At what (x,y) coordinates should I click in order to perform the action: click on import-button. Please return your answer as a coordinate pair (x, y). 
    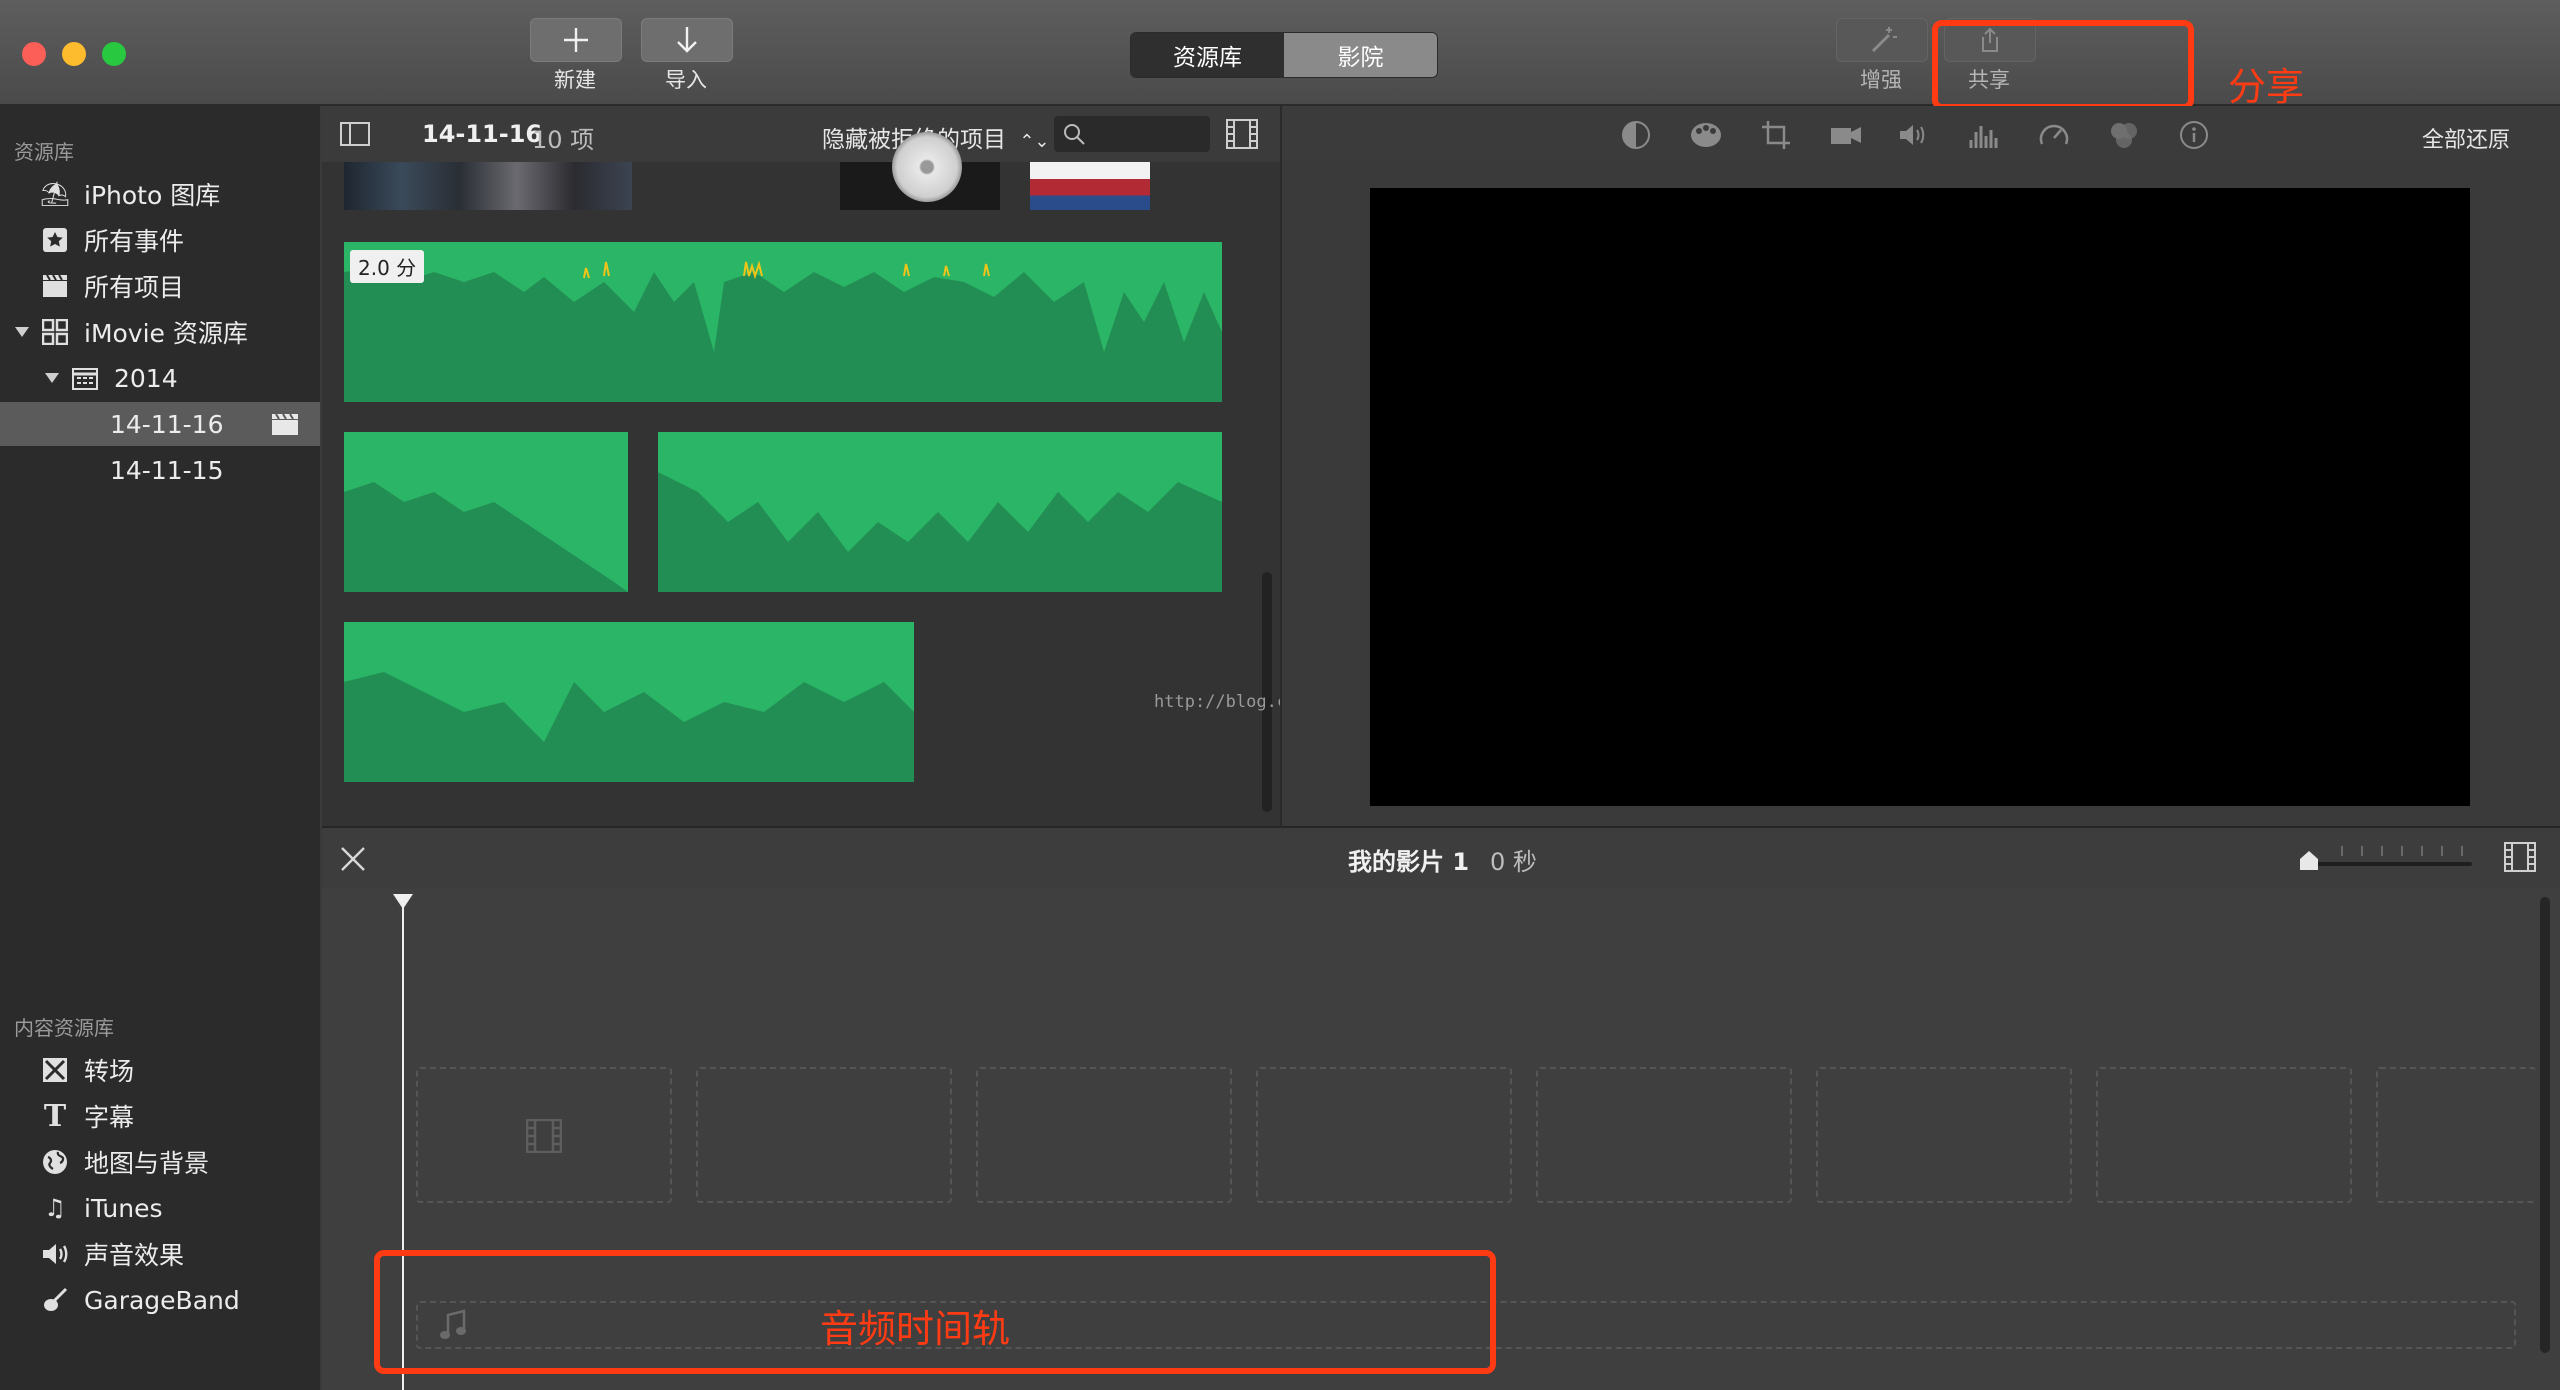
    Looking at the image, I should click on (687, 40).